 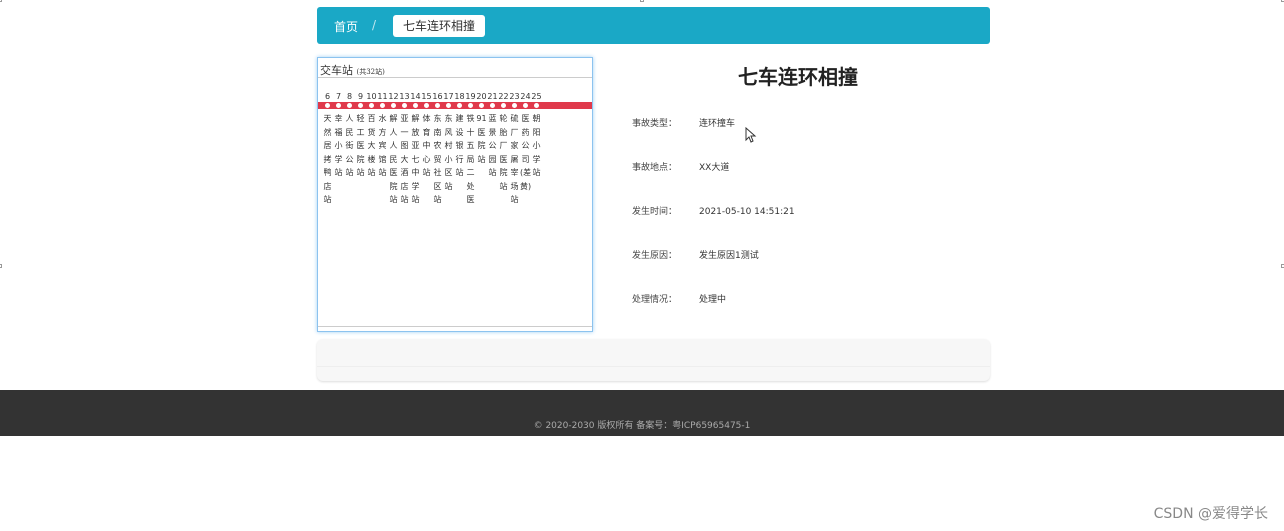 I want to click on station-number: 22, so click(x=503, y=96).